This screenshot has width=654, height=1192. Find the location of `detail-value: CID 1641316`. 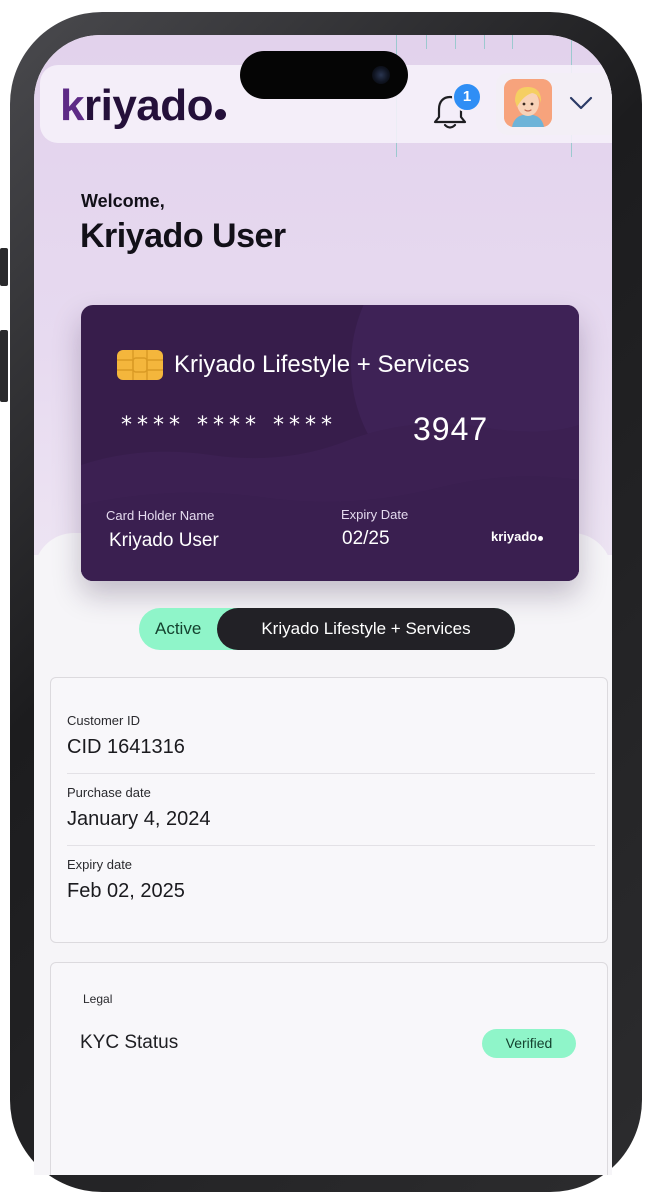

detail-value: CID 1641316 is located at coordinates (126, 747).